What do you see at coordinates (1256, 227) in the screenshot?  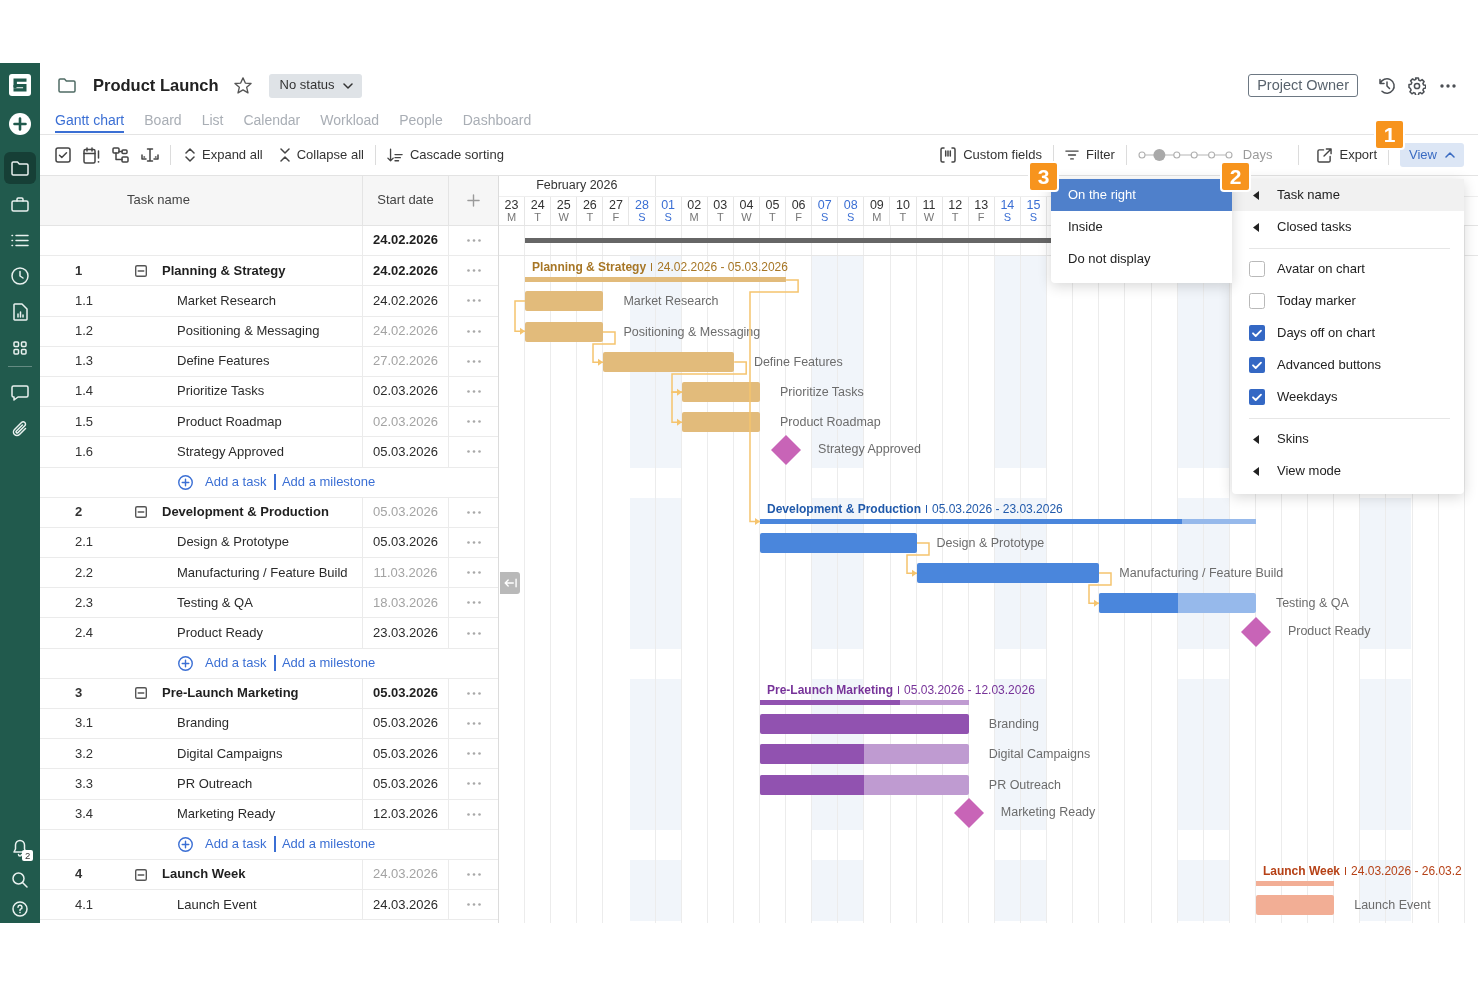 I see `caret-left-icon` at bounding box center [1256, 227].